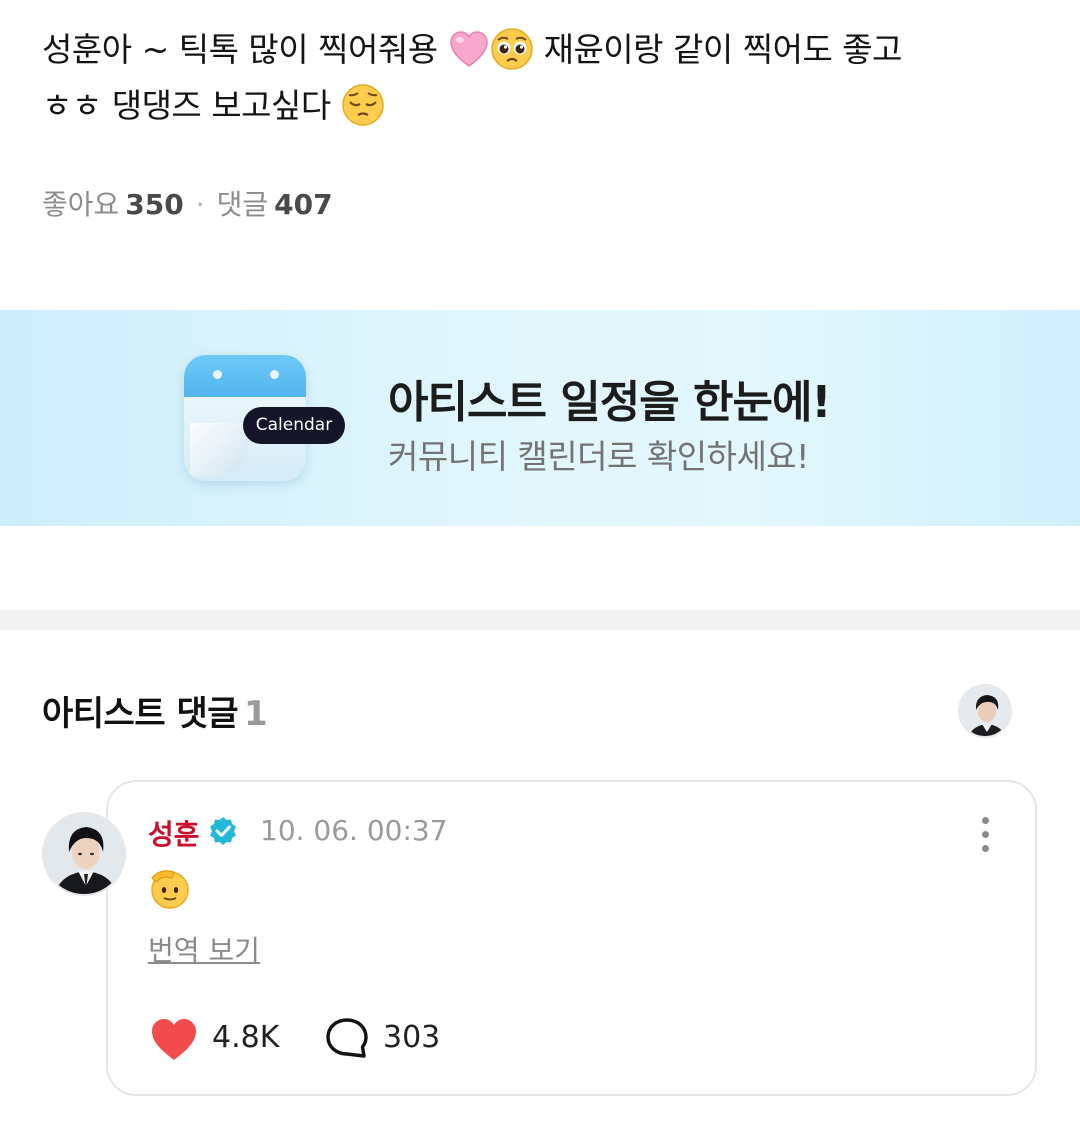  What do you see at coordinates (511, 48) in the screenshot?
I see `pleading-face-icon` at bounding box center [511, 48].